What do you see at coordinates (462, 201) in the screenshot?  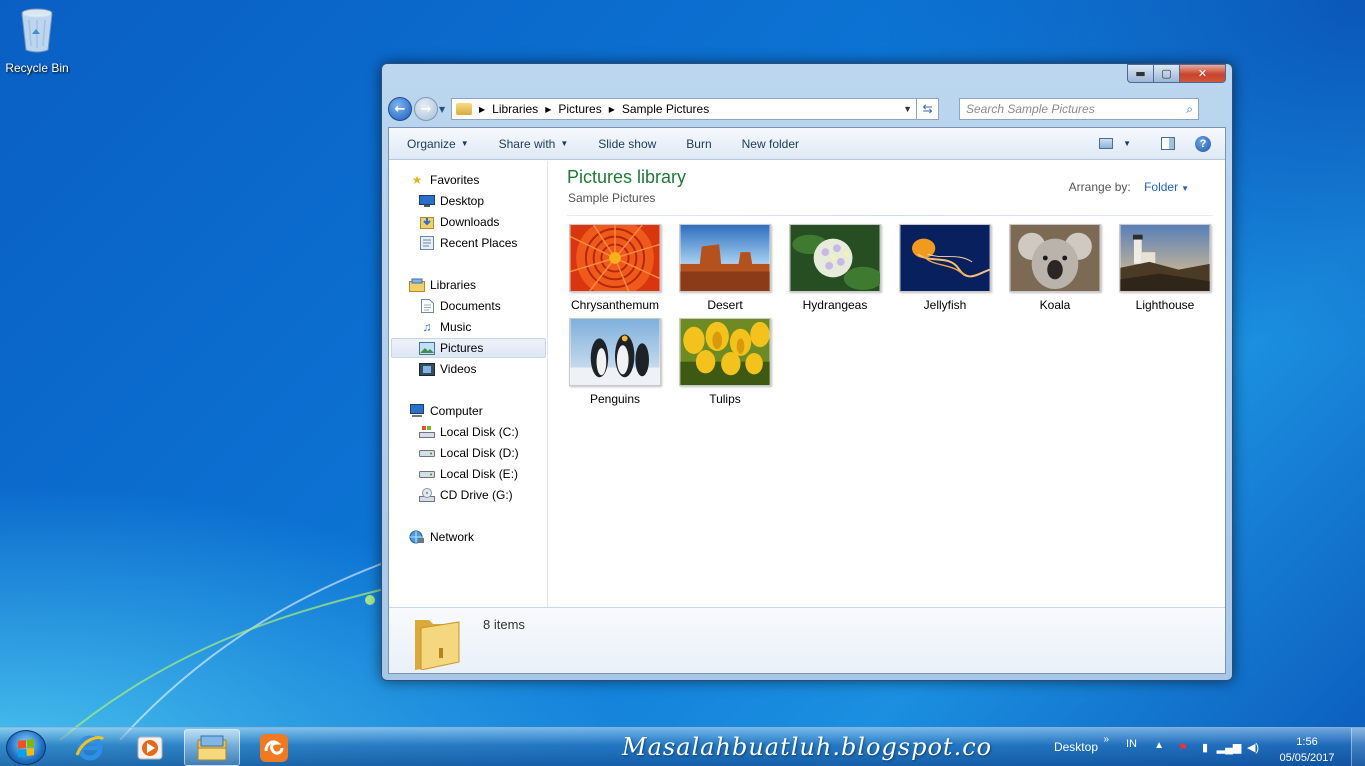 I see `nav-item-label: Desktop` at bounding box center [462, 201].